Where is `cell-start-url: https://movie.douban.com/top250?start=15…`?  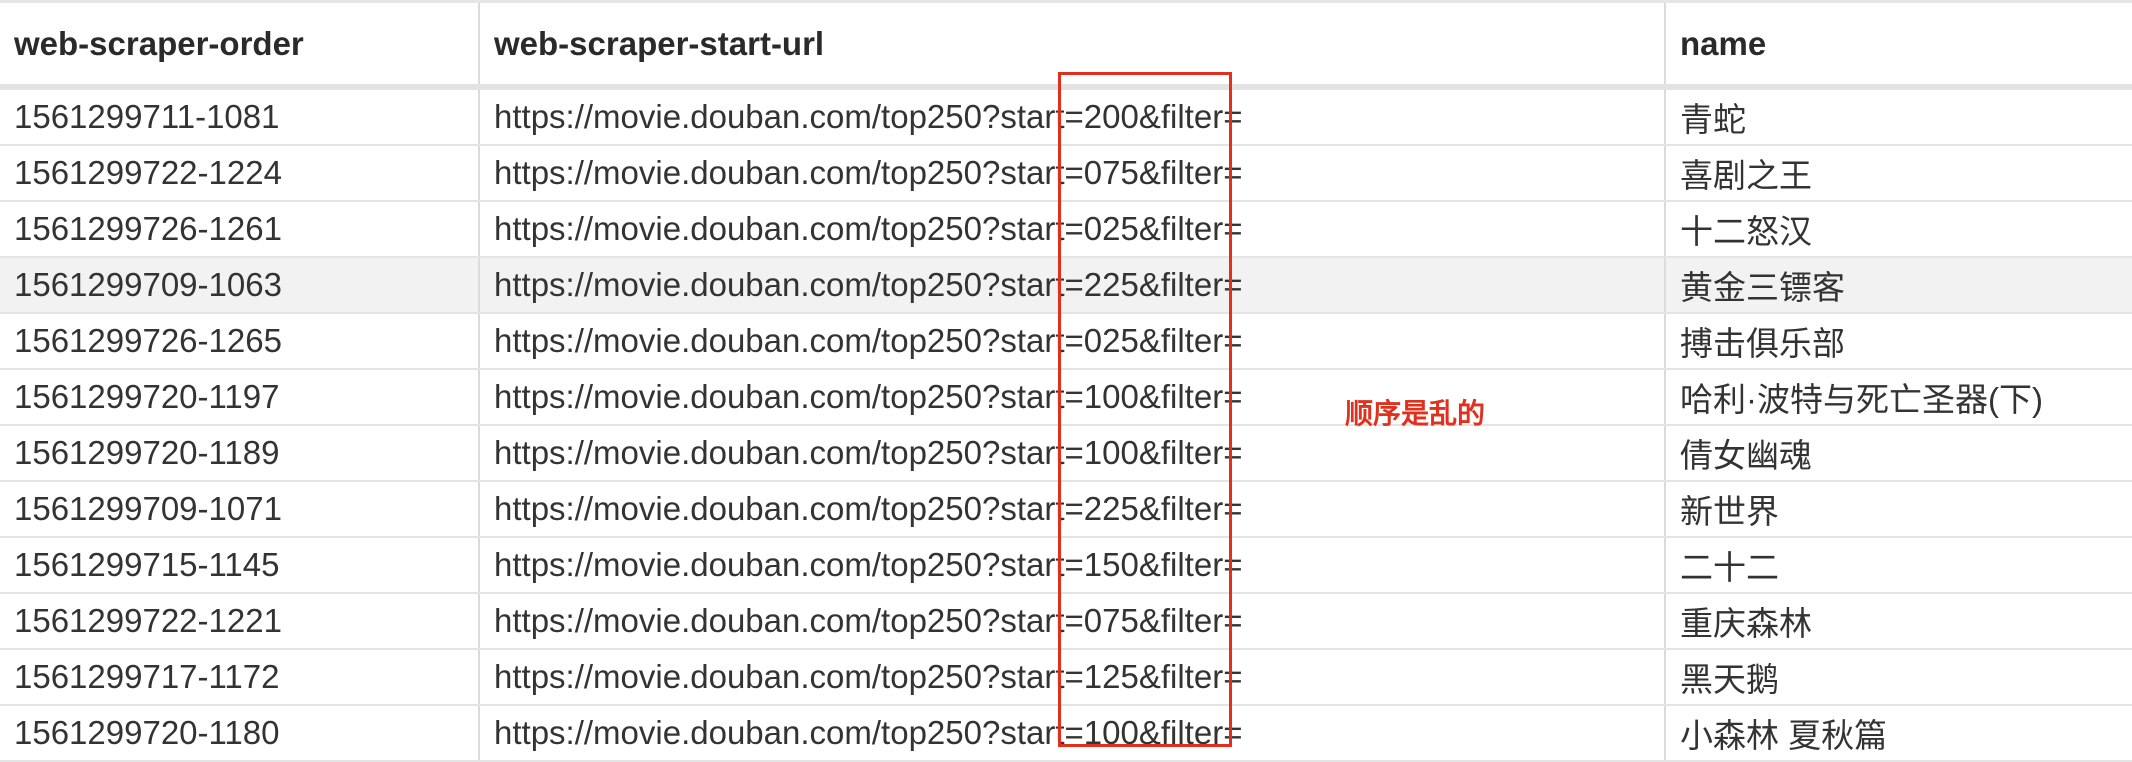 cell-start-url: https://movie.douban.com/top250?start=15… is located at coordinates (1072, 565).